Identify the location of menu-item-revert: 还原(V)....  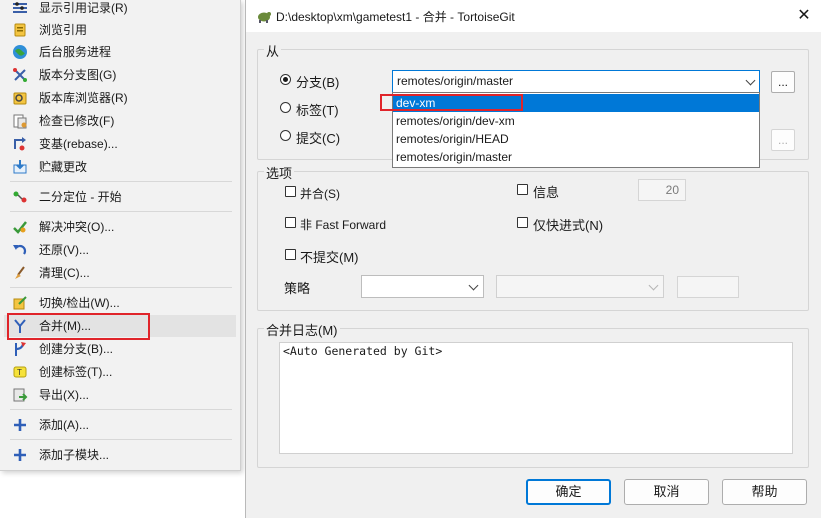
(120, 250).